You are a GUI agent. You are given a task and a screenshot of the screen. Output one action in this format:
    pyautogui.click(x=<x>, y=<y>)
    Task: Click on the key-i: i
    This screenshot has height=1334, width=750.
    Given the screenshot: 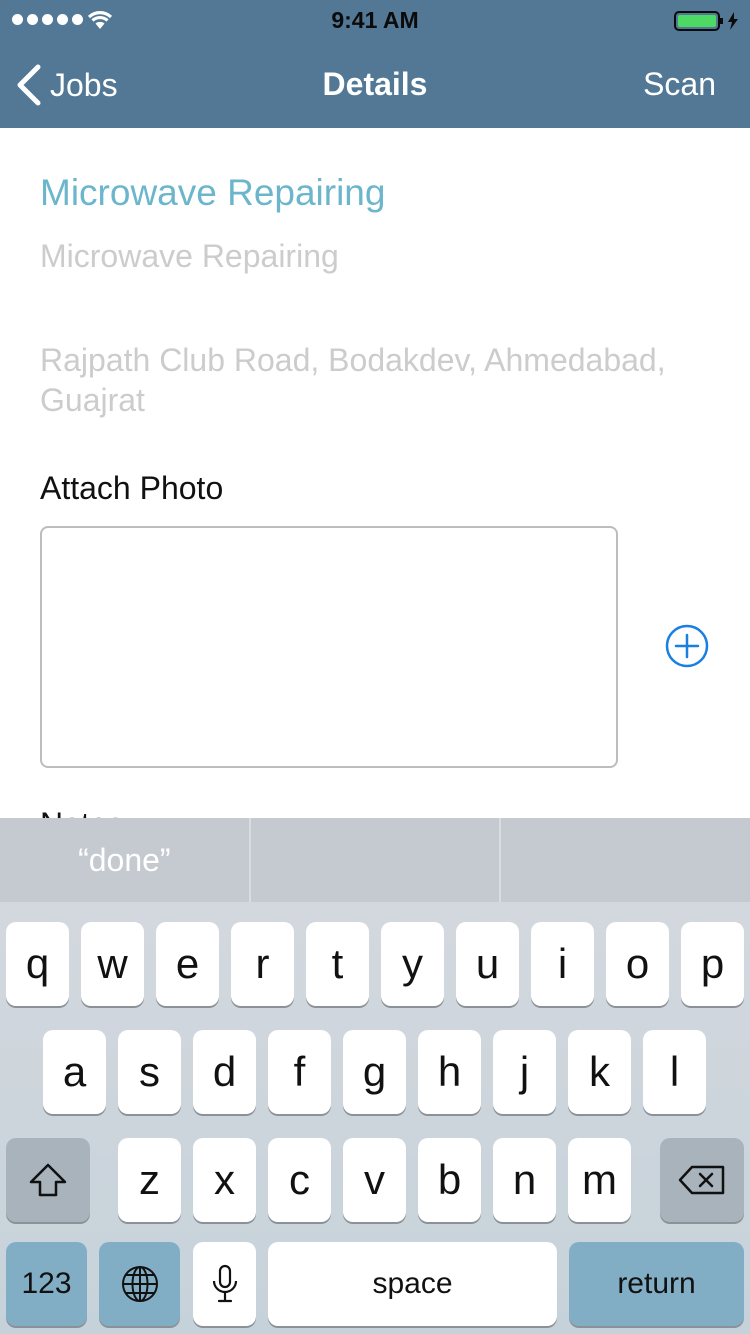 What is the action you would take?
    pyautogui.click(x=562, y=964)
    